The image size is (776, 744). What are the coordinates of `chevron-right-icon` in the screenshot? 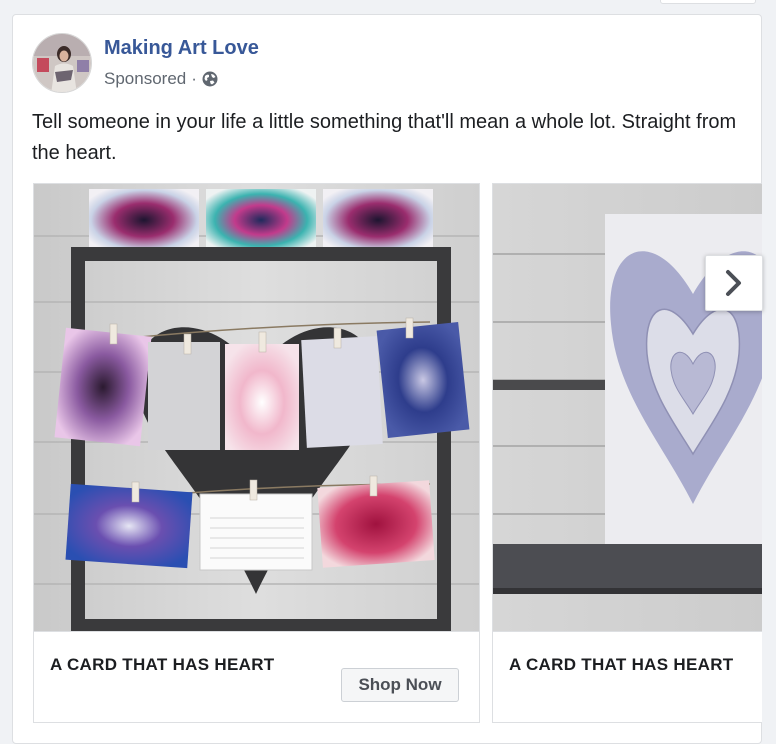 It's located at (733, 283).